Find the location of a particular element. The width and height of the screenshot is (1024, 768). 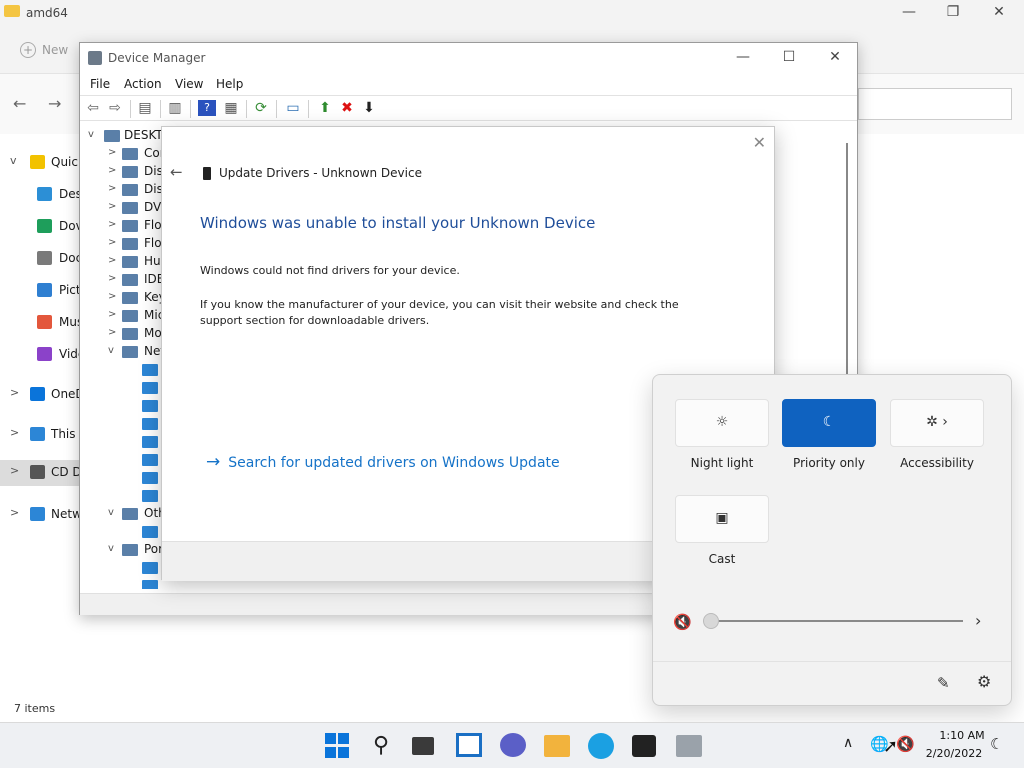

tree-item: > Disp is located at coordinates (122, 190).